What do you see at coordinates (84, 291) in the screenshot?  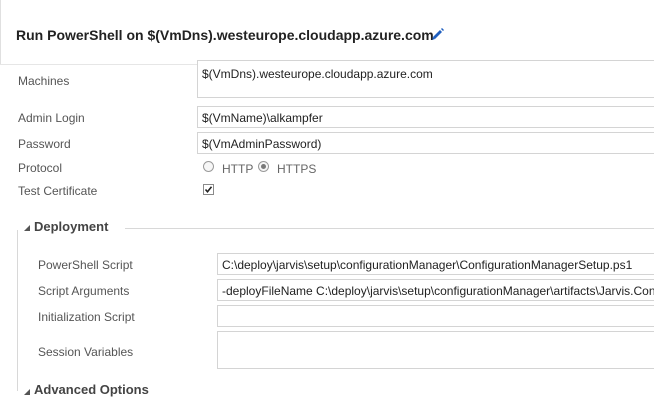 I see `script-arguments-label: Script Arguments` at bounding box center [84, 291].